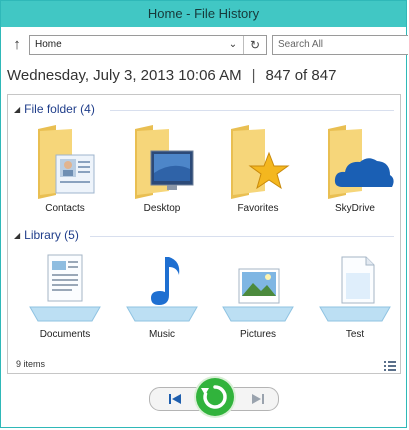 The width and height of the screenshot is (409, 430). I want to click on documents-library-icon, so click(65, 287).